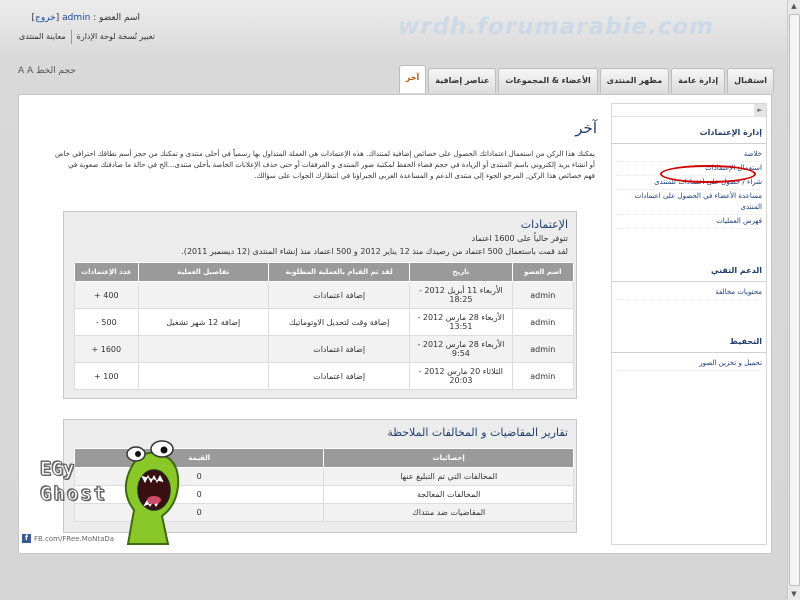 The width and height of the screenshot is (800, 600). I want to click on sidebar-heading-tech-support: الدعم التقني, so click(689, 271).